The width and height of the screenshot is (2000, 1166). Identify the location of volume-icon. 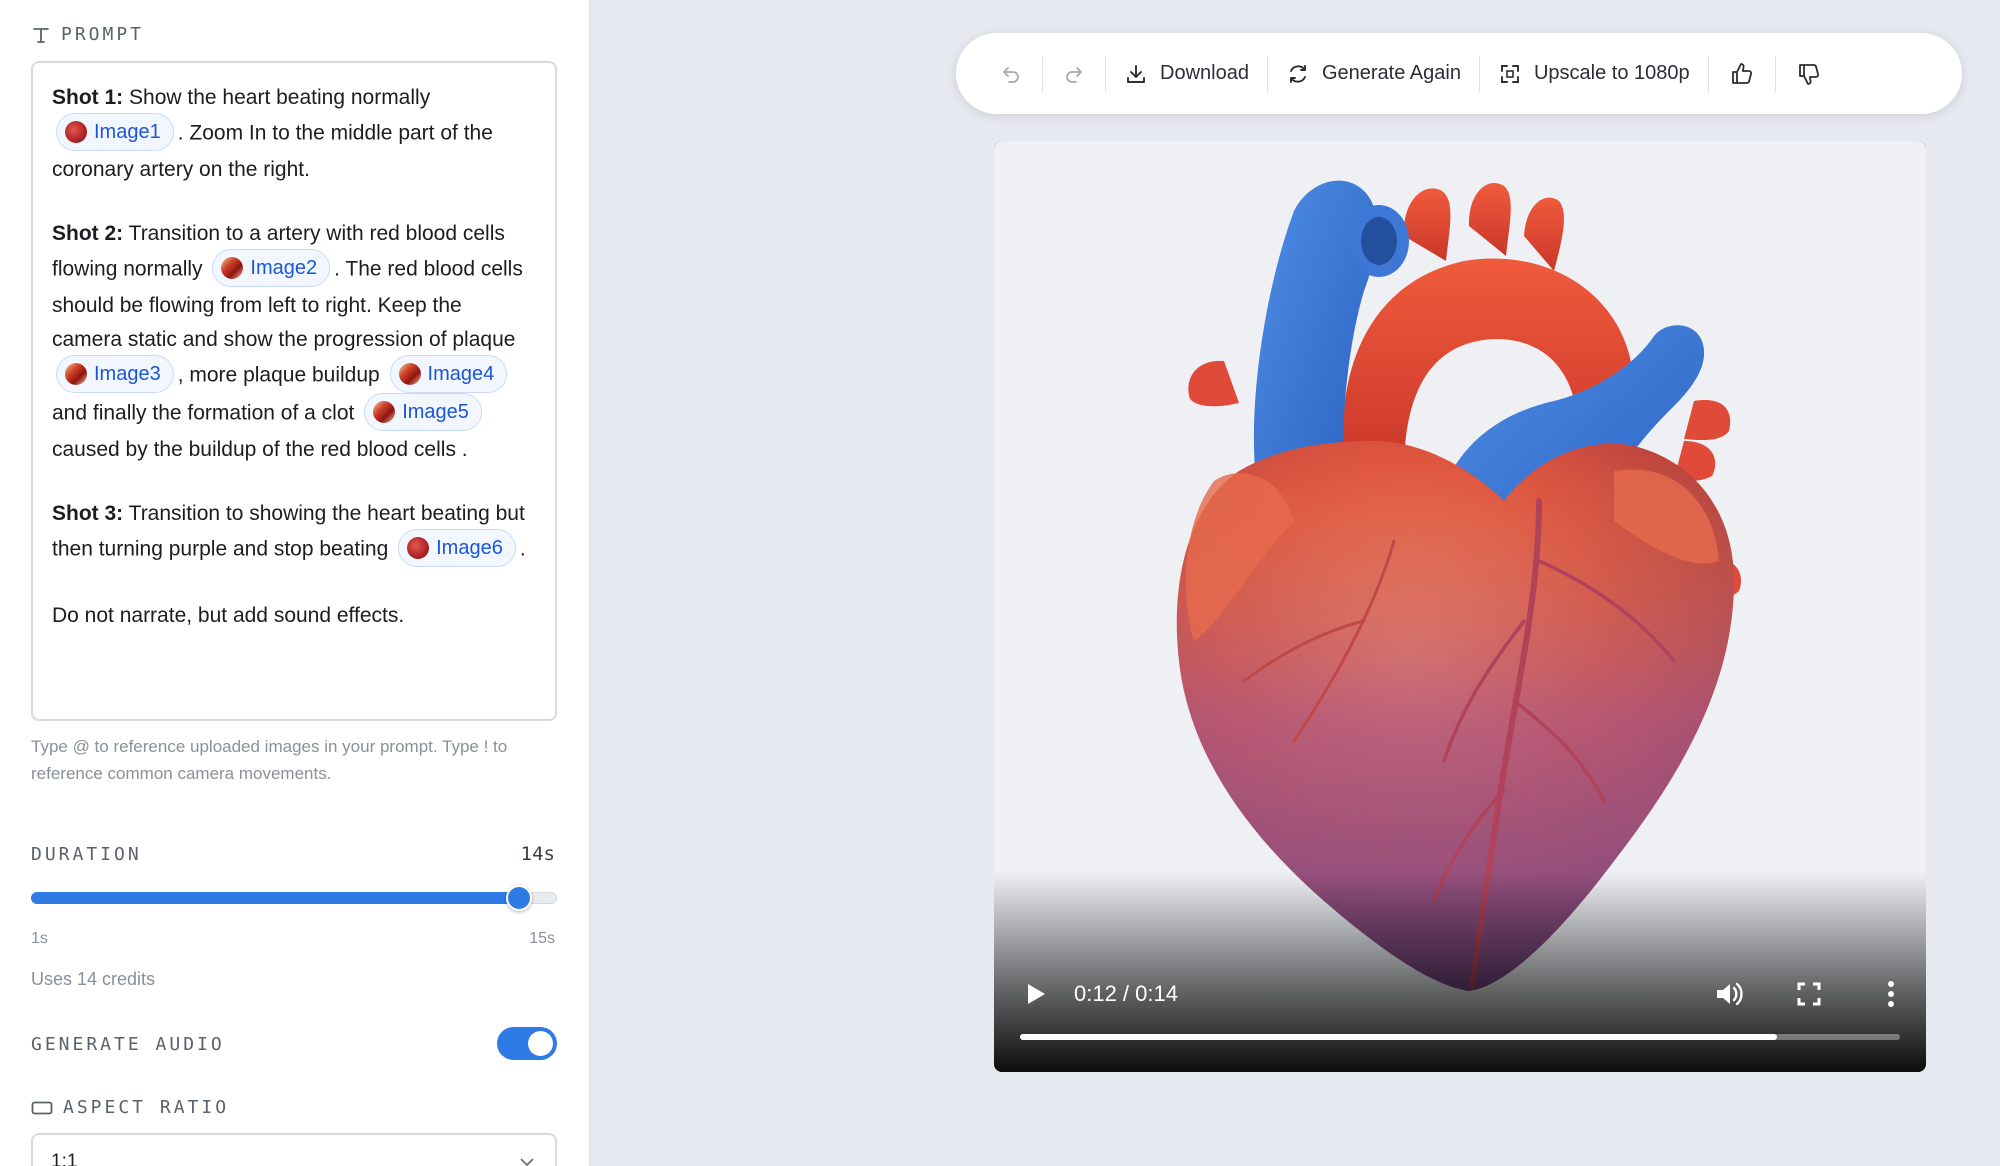
(1730, 994).